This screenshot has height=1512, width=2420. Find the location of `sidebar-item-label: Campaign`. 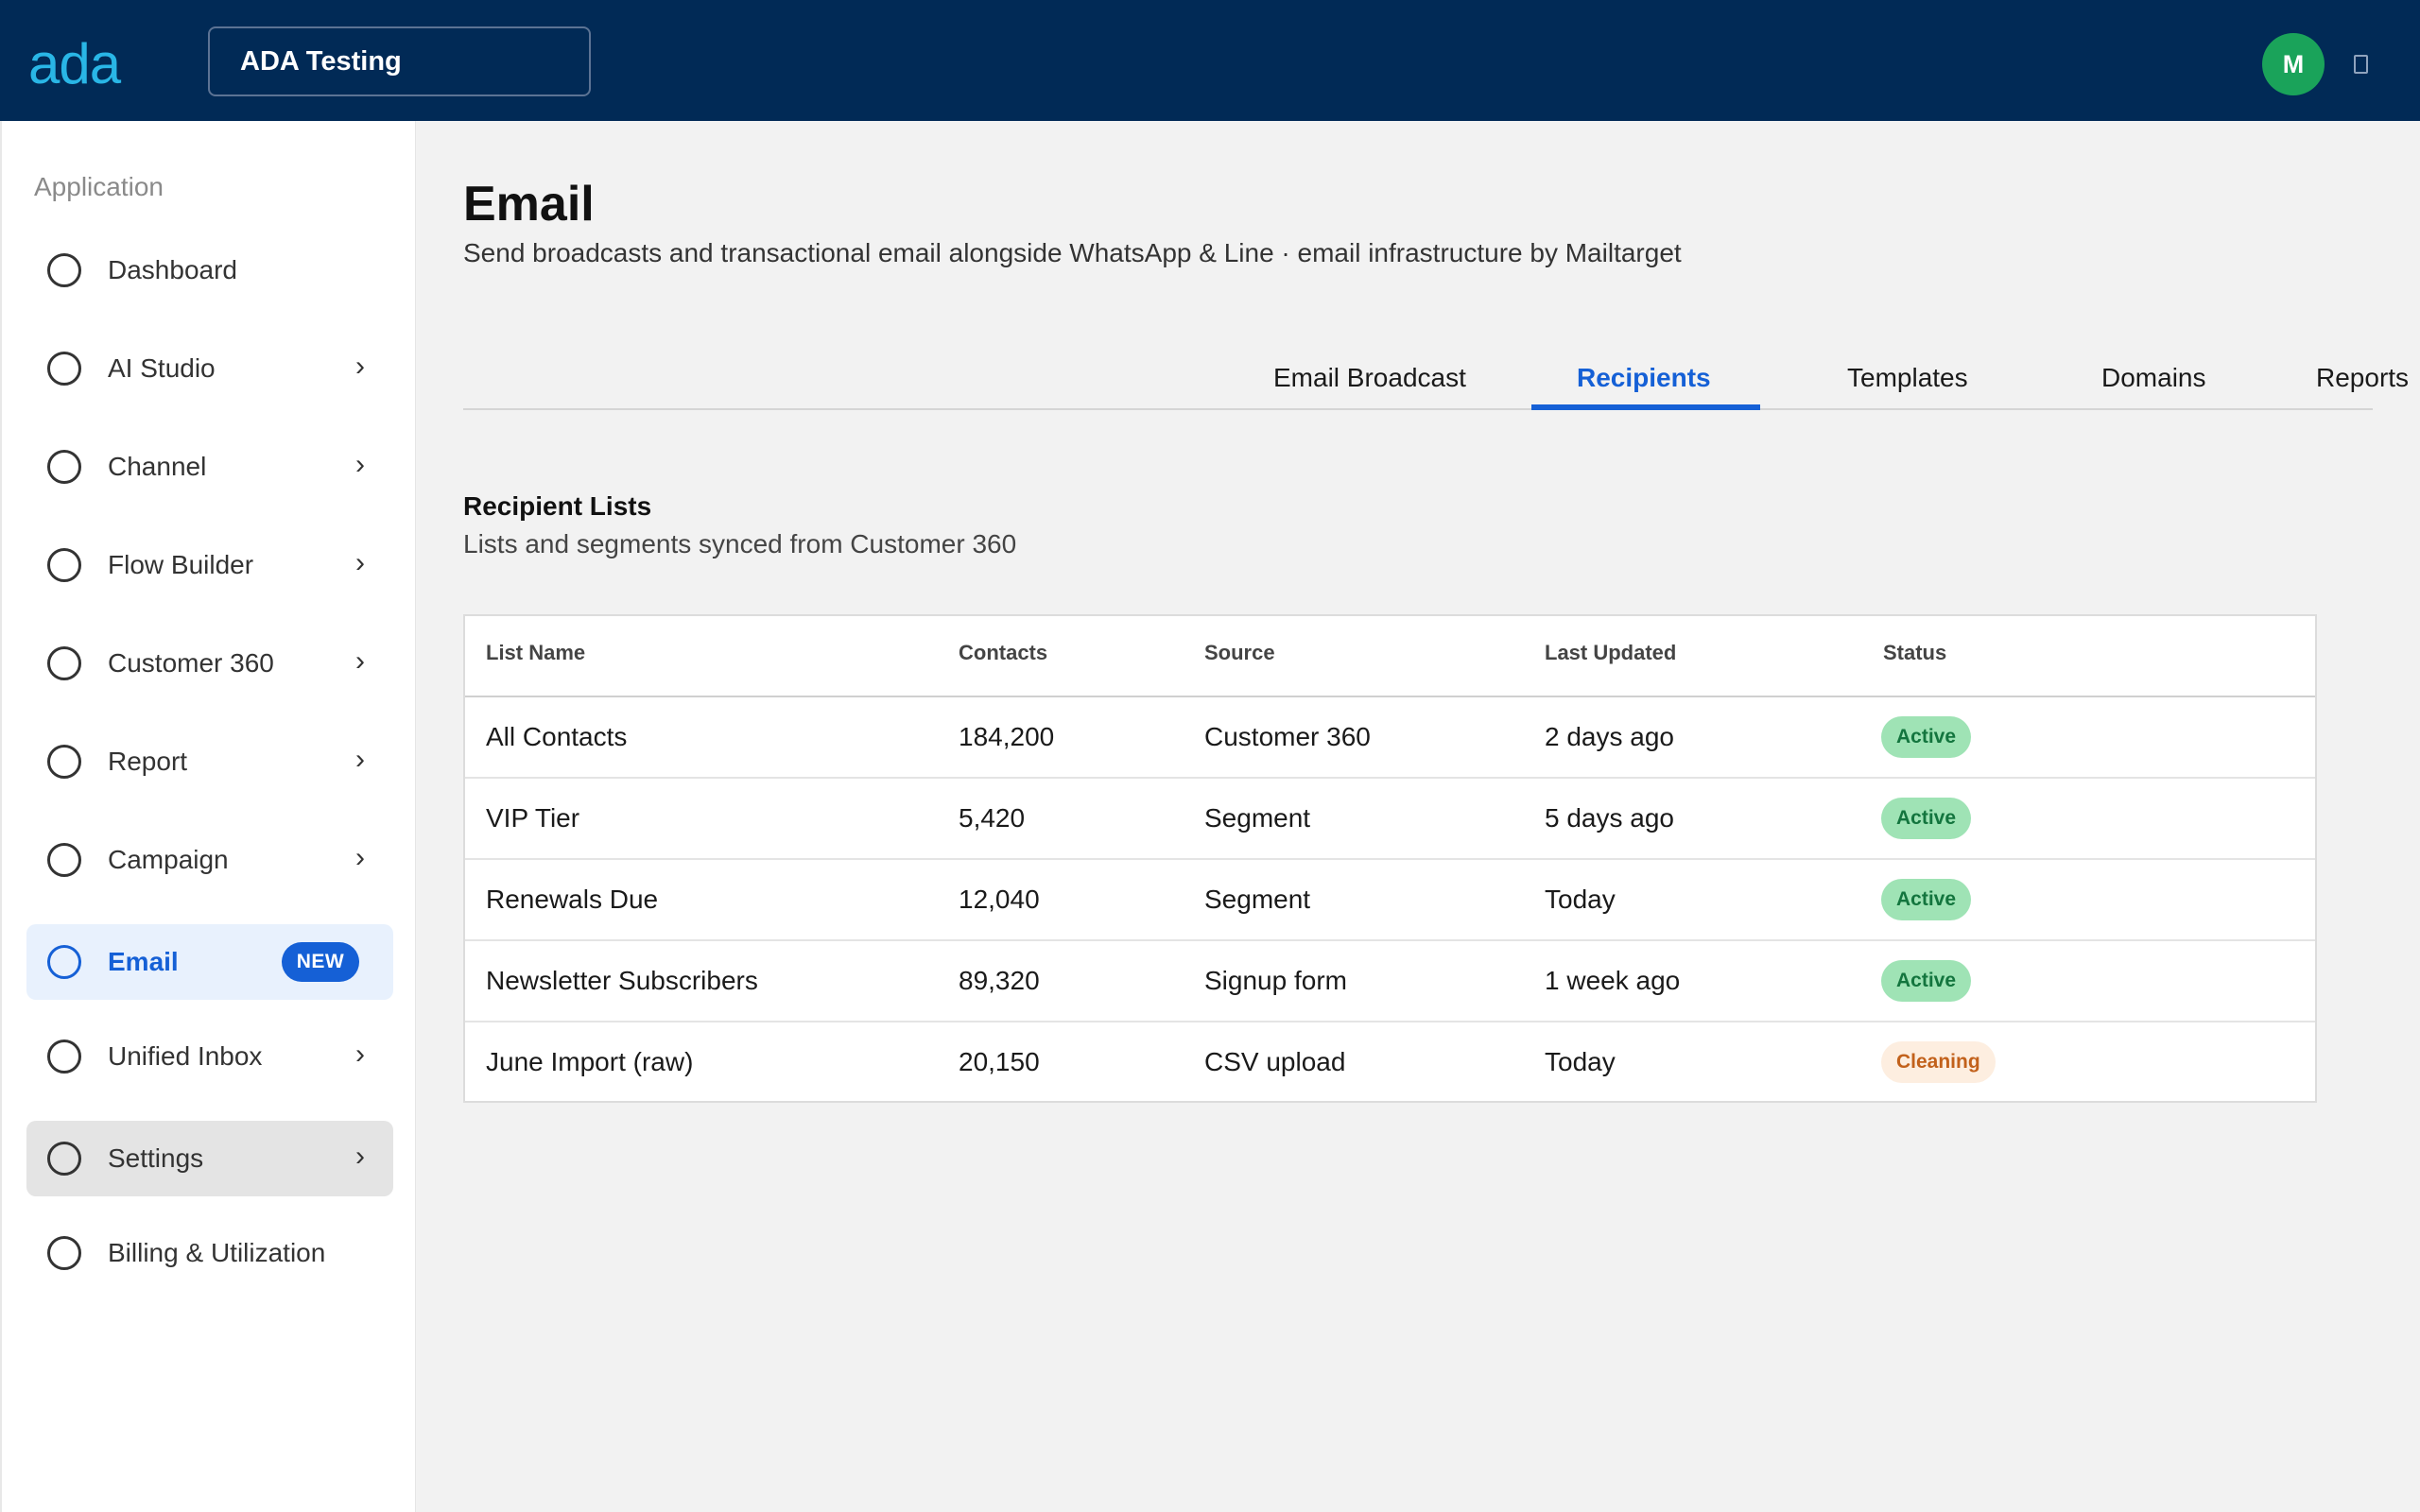

sidebar-item-label: Campaign is located at coordinates (169, 859).